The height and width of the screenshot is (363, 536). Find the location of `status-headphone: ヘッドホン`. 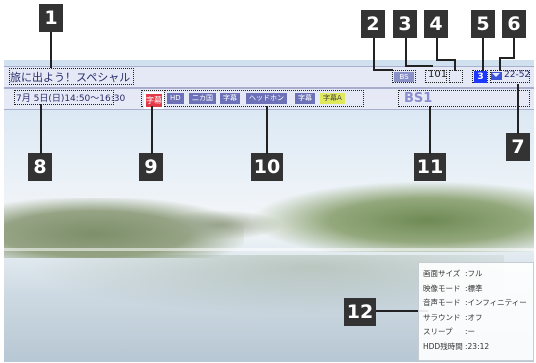

status-headphone: ヘッドホン is located at coordinates (266, 98).